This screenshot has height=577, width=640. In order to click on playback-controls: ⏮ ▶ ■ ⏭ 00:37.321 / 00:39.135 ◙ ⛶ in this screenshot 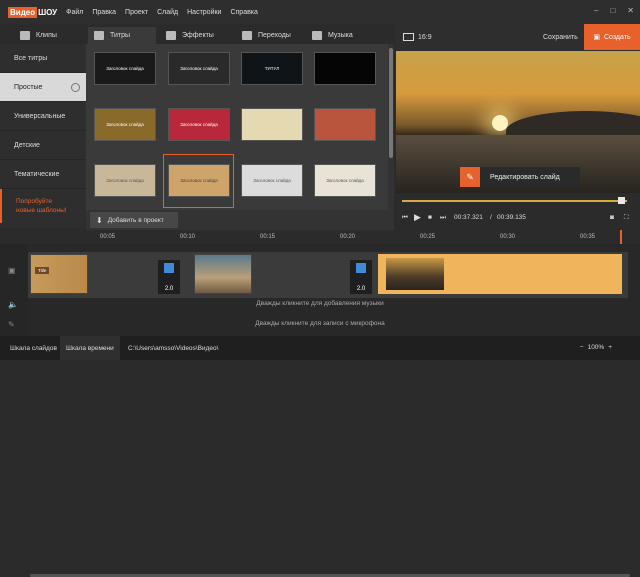, I will do `click(518, 219)`.